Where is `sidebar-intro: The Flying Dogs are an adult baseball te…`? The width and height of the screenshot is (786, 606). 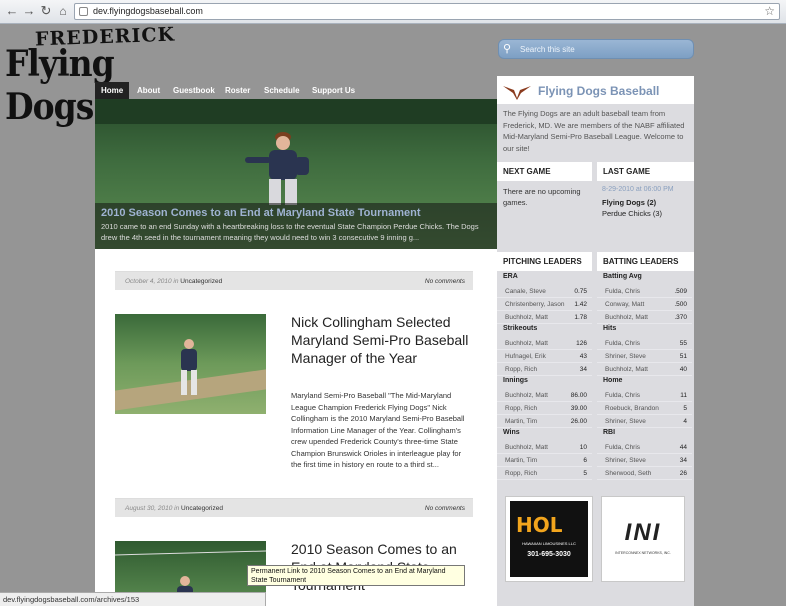 sidebar-intro: The Flying Dogs are an adult baseball te… is located at coordinates (594, 131).